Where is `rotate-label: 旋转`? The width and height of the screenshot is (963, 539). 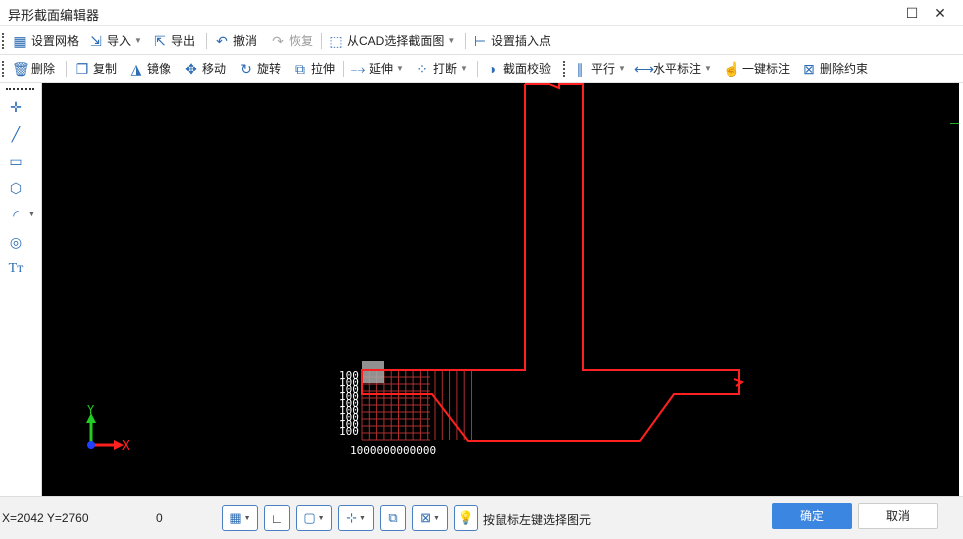
rotate-label: 旋转 is located at coordinates (269, 69).